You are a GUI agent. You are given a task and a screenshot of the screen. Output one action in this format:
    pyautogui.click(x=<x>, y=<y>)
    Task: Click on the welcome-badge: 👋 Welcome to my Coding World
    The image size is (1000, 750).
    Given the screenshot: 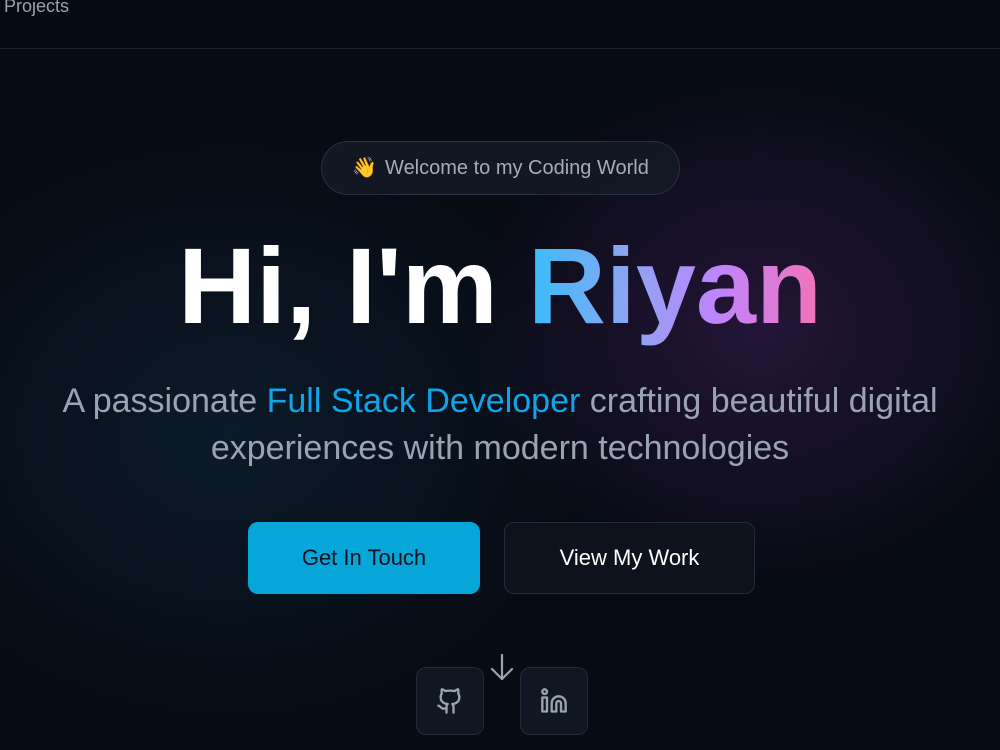 What is the action you would take?
    pyautogui.click(x=500, y=168)
    